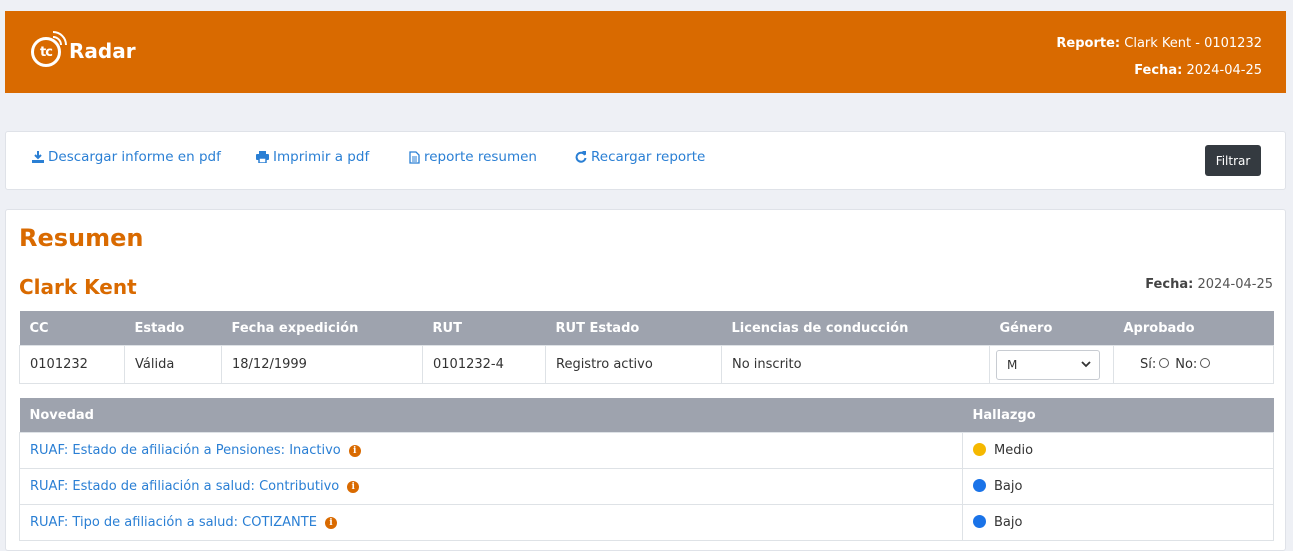 This screenshot has height=551, width=1293. What do you see at coordinates (1235, 284) in the screenshot?
I see `summary-date-value: 2024-04-25` at bounding box center [1235, 284].